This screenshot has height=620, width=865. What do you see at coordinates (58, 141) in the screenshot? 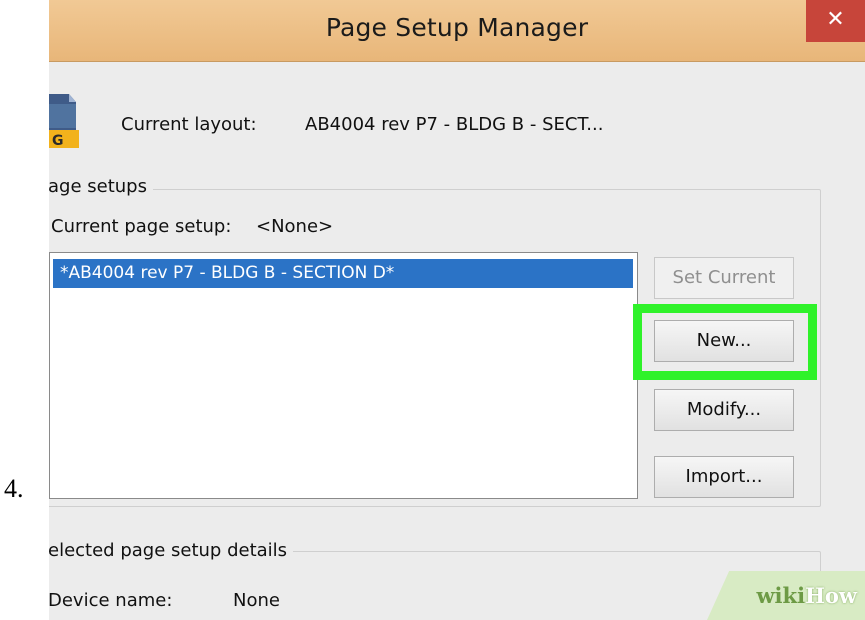
I see `dwg-icon-text: G` at bounding box center [58, 141].